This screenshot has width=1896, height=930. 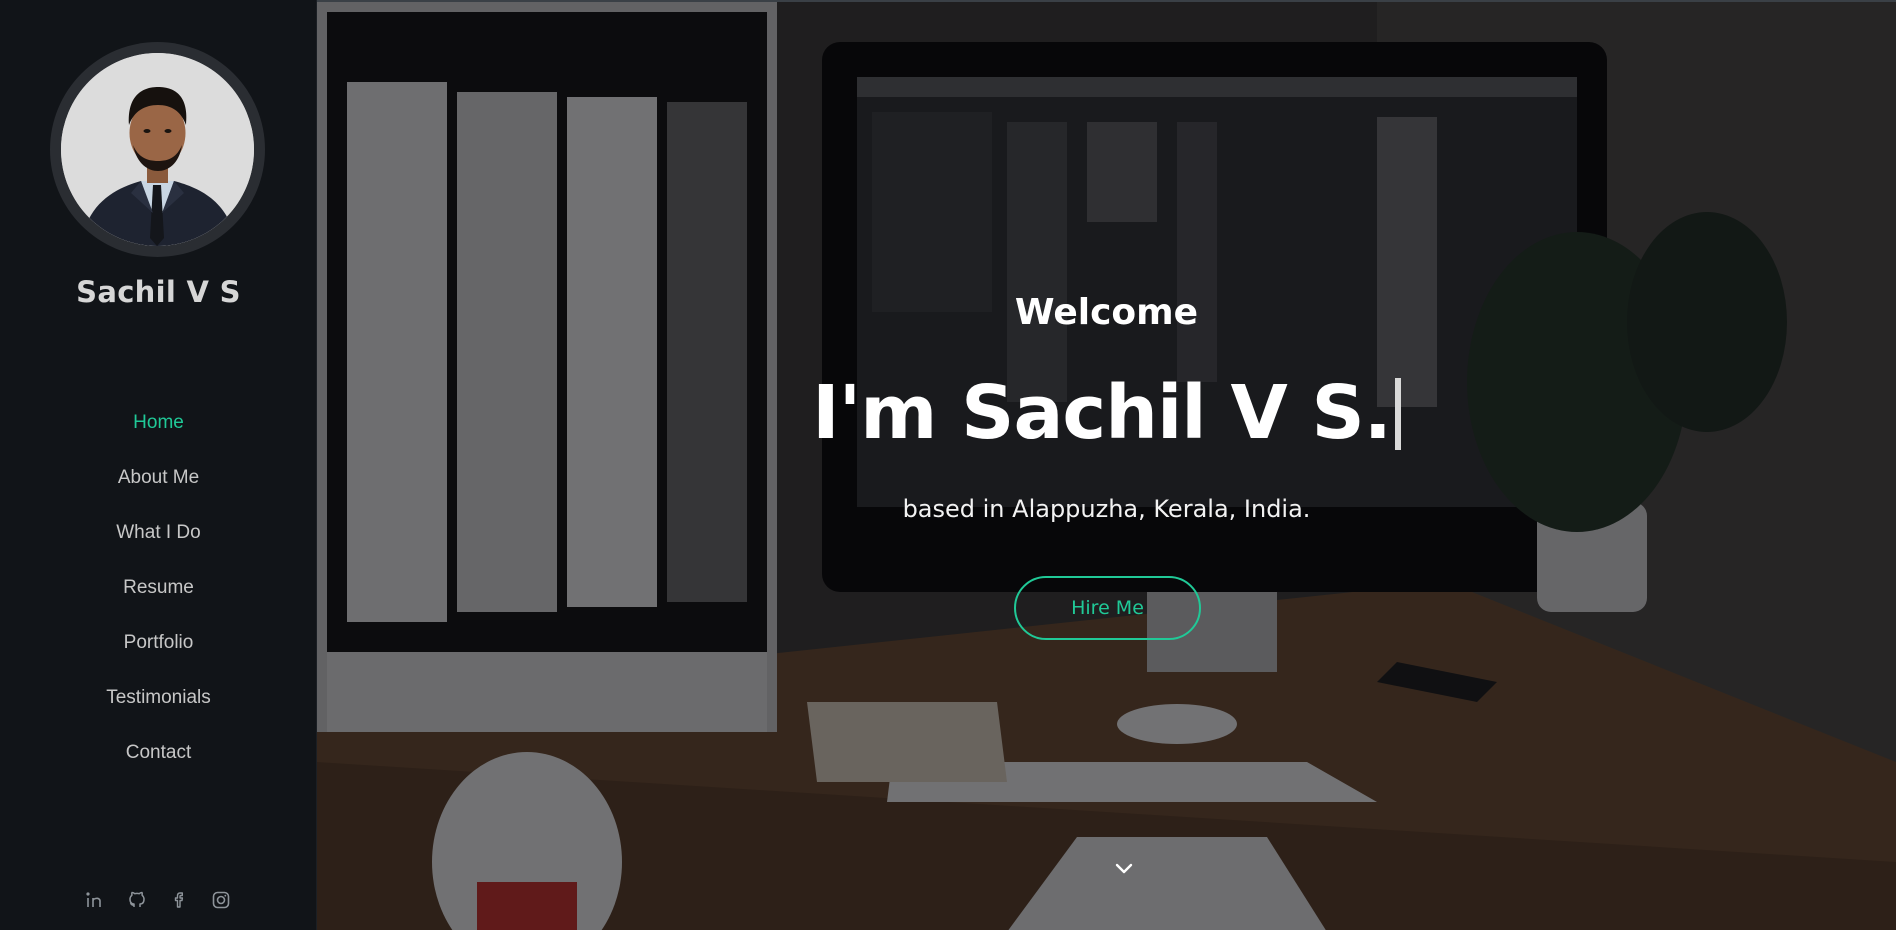 I want to click on typing-cursor, so click(x=1397, y=414).